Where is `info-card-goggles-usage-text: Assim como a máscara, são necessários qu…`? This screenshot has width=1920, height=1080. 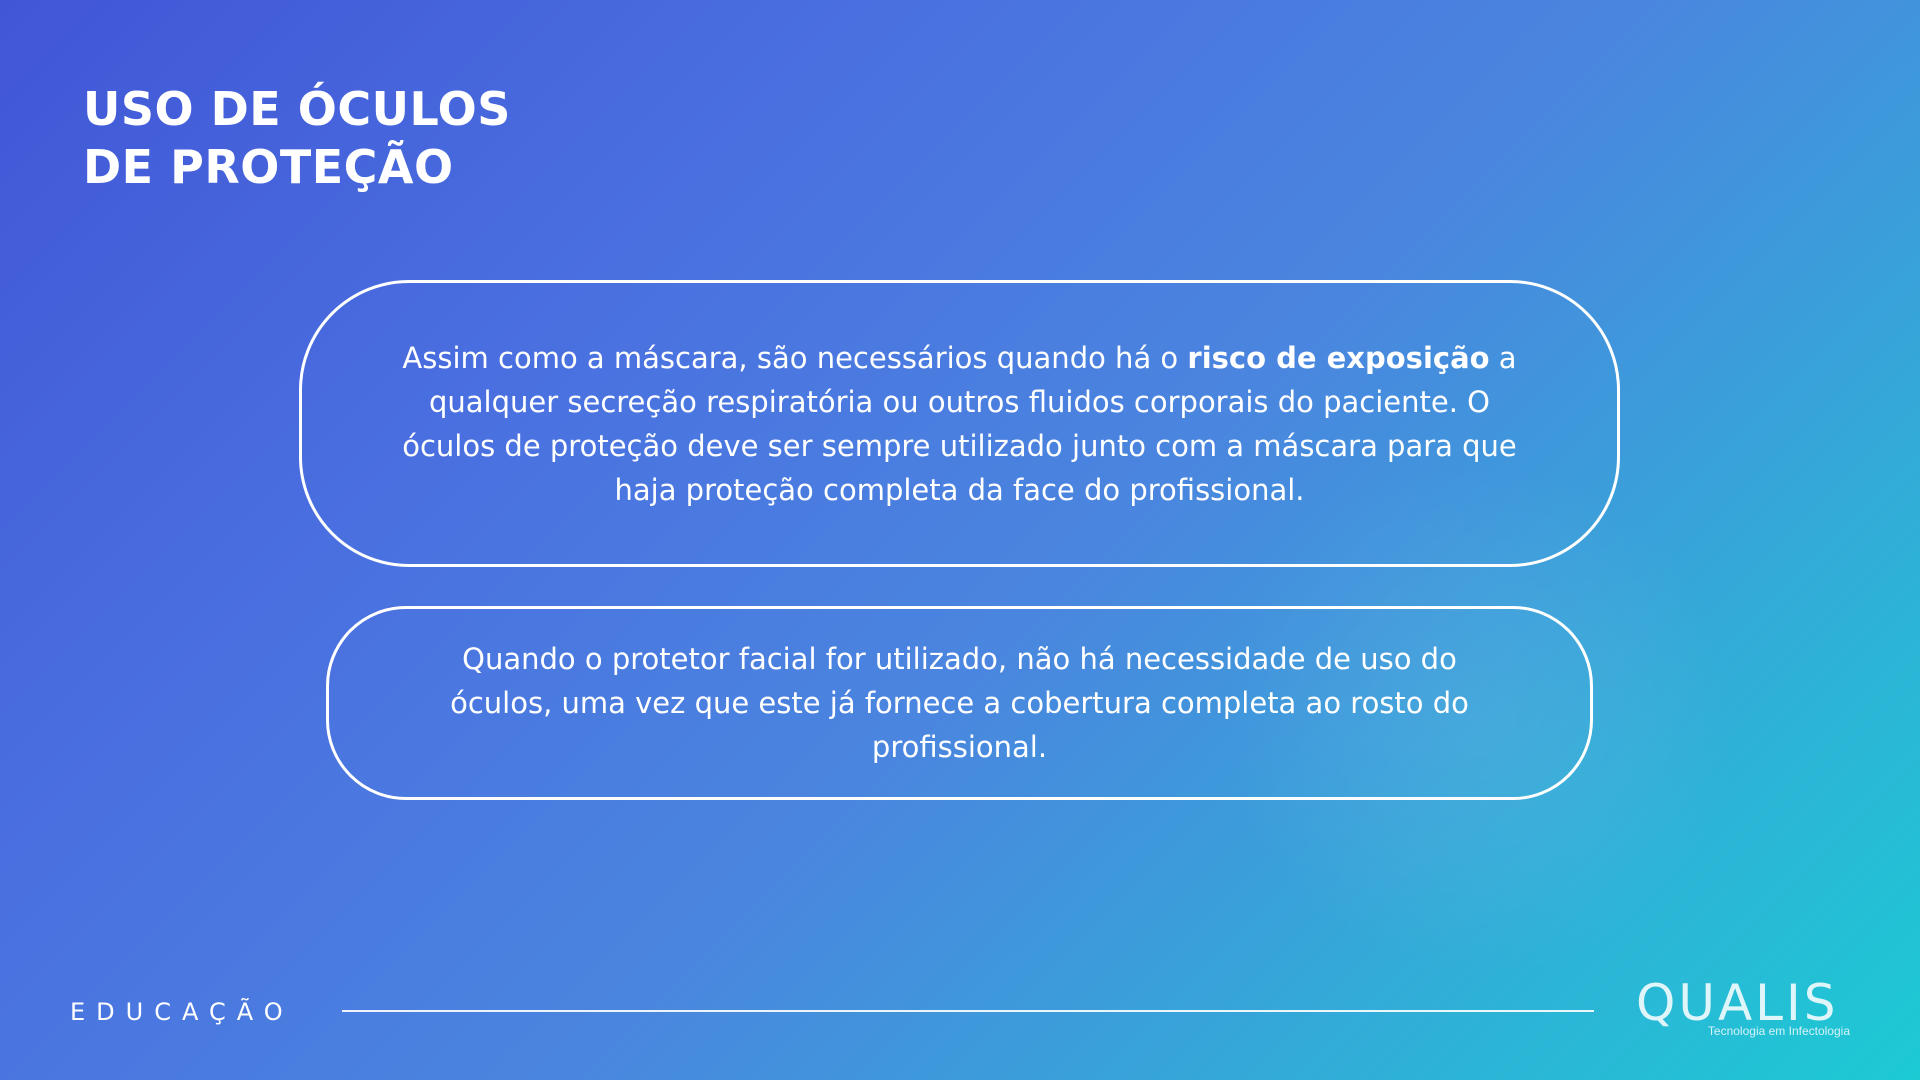
info-card-goggles-usage-text: Assim como a máscara, são necessários qu… is located at coordinates (959, 424).